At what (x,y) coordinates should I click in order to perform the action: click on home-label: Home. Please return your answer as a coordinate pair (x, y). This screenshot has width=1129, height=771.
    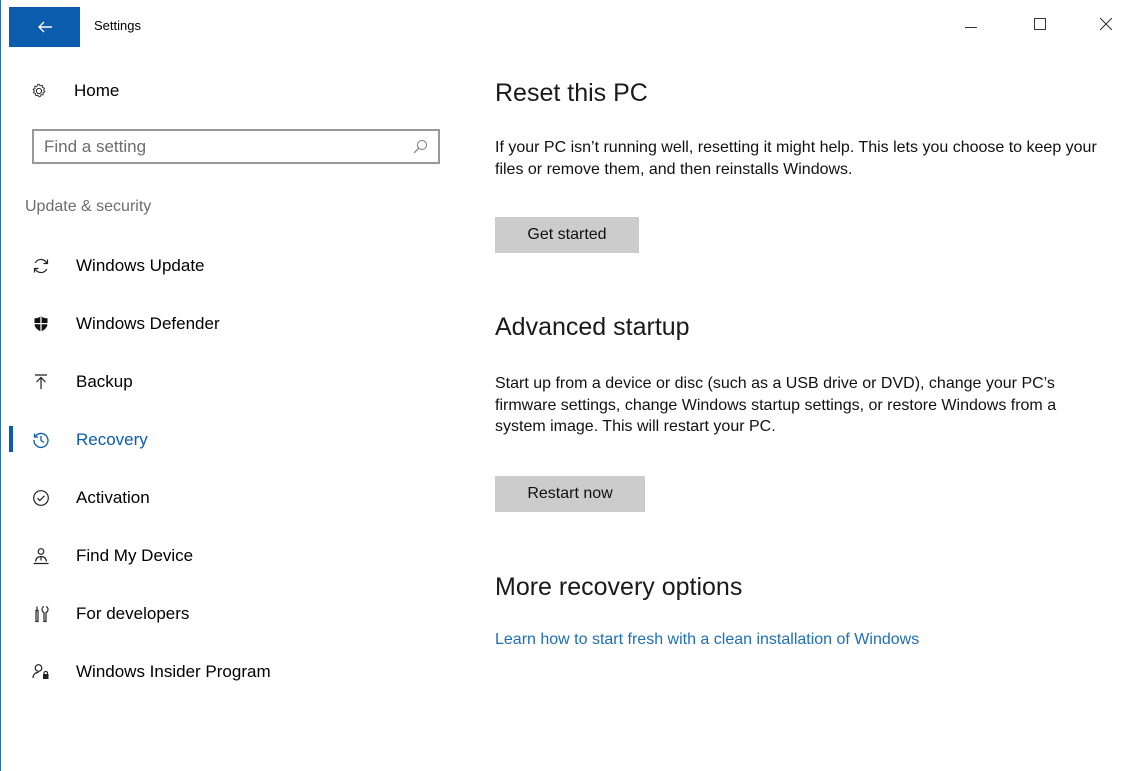
    Looking at the image, I should click on (97, 90).